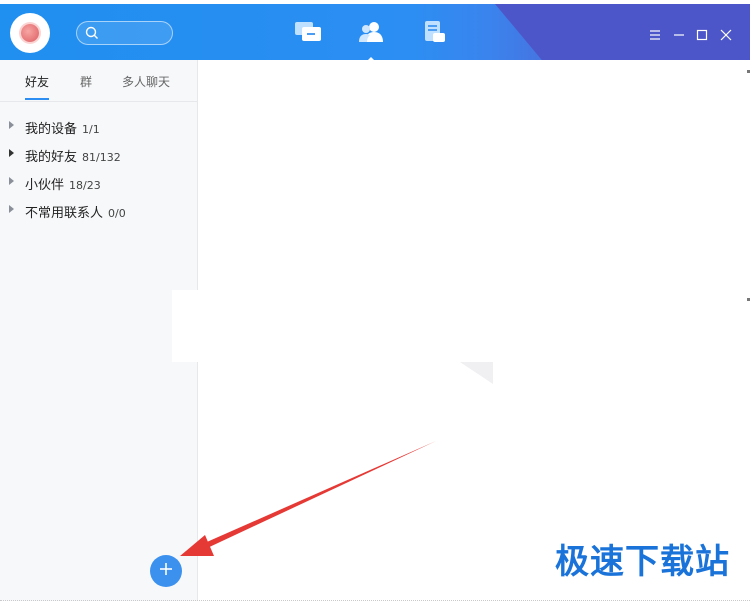 The width and height of the screenshot is (750, 601). I want to click on watermark: 极速下载站, so click(642, 562).